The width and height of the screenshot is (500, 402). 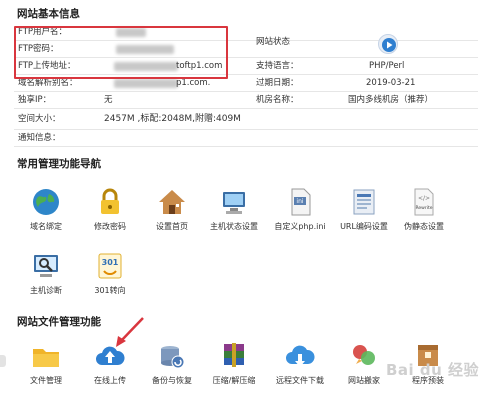 What do you see at coordinates (121, 52) in the screenshot?
I see `ftp-highlight-box` at bounding box center [121, 52].